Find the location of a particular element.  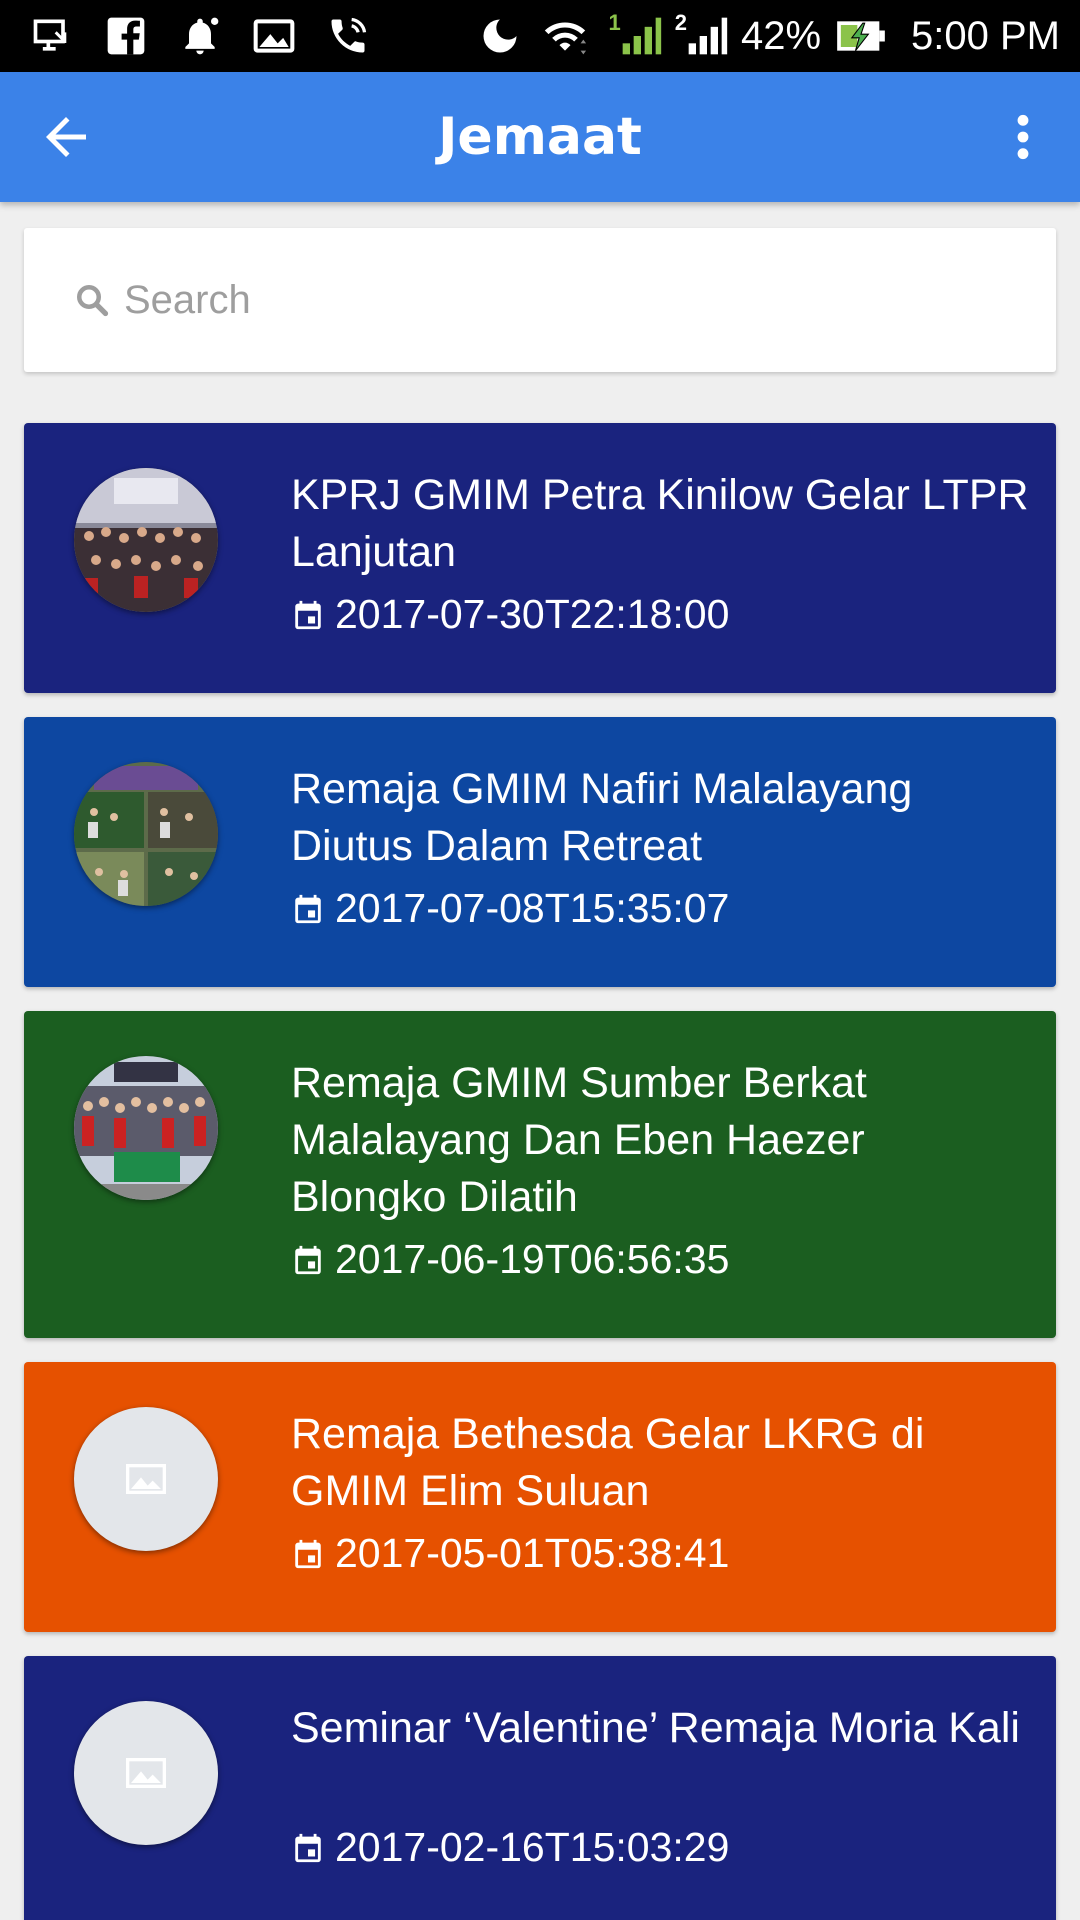

post-date: 2017-06-19T06:56:35 is located at coordinates (510, 1259).